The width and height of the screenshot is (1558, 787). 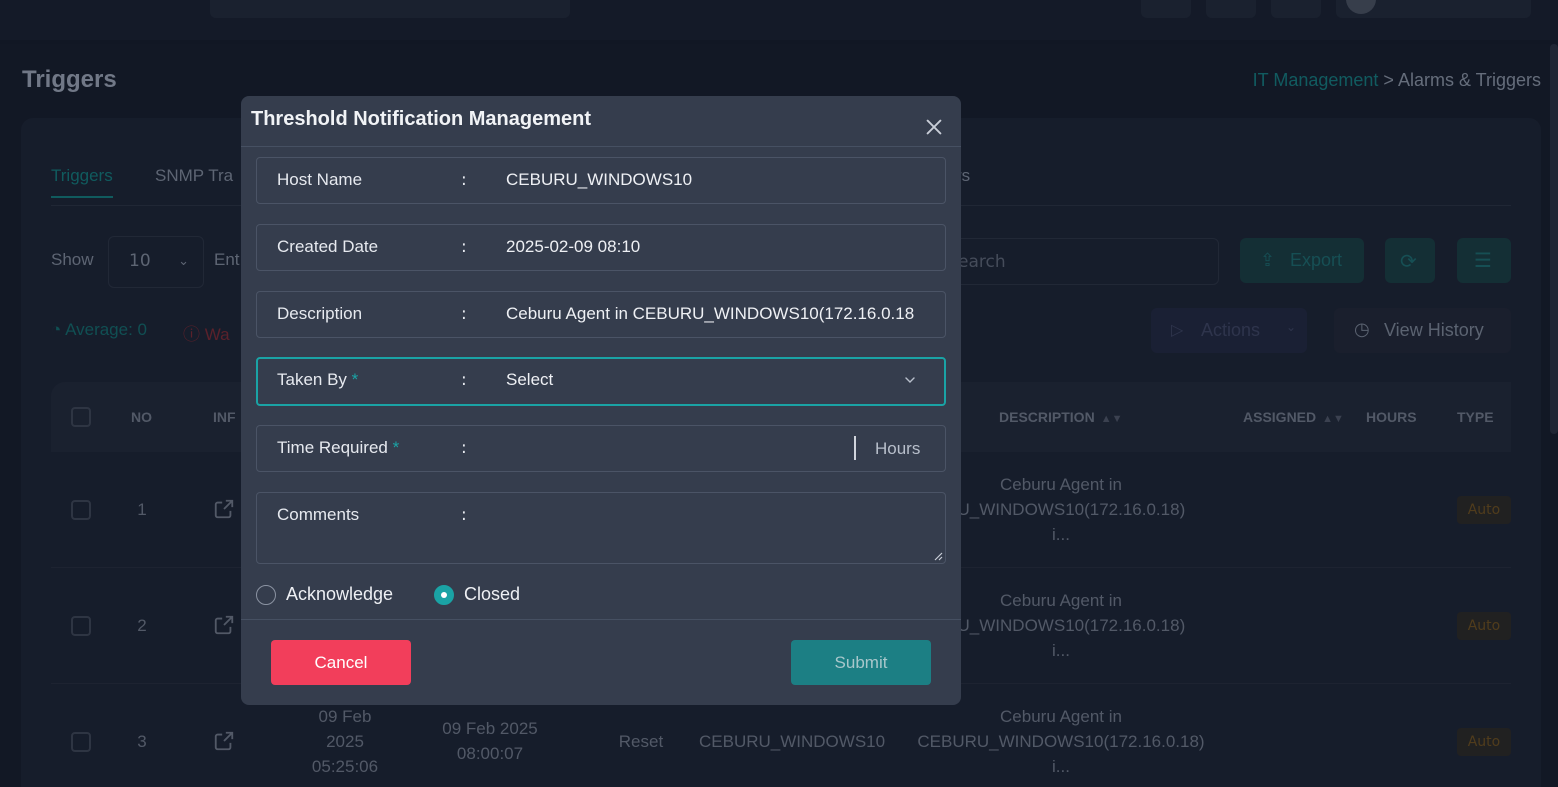 I want to click on footer-divider, so click(x=601, y=619).